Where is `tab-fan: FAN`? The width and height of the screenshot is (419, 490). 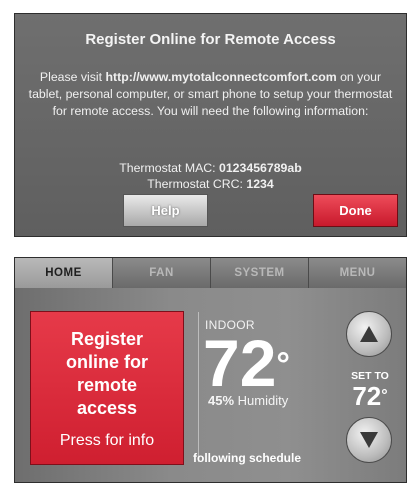 tab-fan: FAN is located at coordinates (162, 273).